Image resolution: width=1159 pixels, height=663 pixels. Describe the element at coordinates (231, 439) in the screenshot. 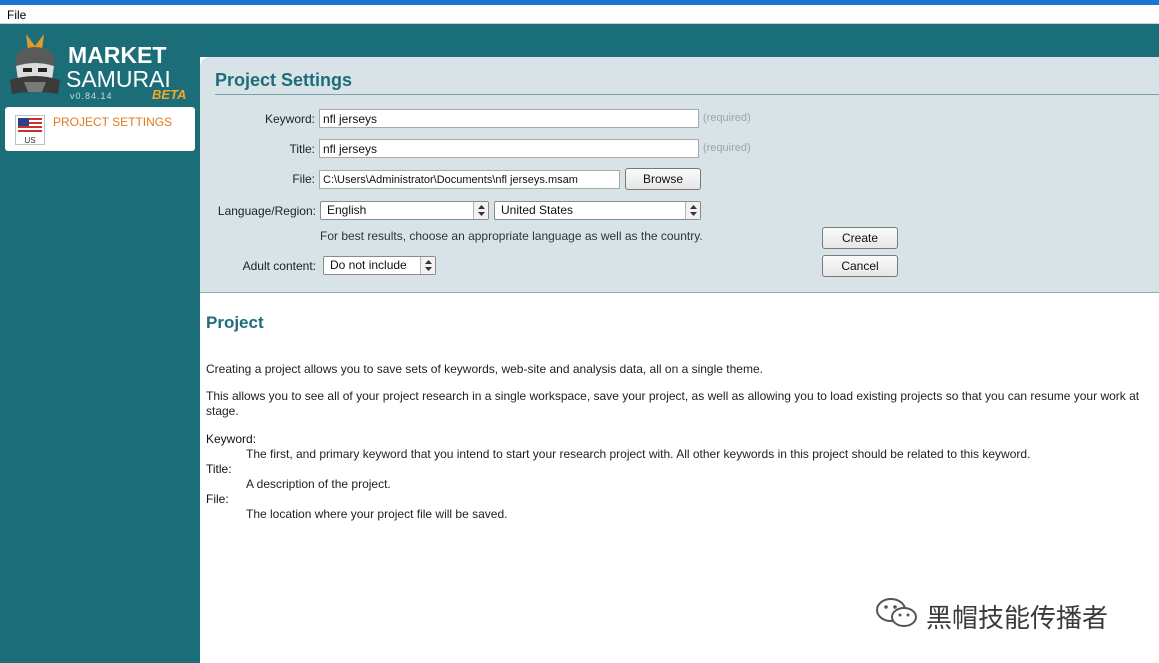

I see `help-term-keyword: Keyword:` at that location.